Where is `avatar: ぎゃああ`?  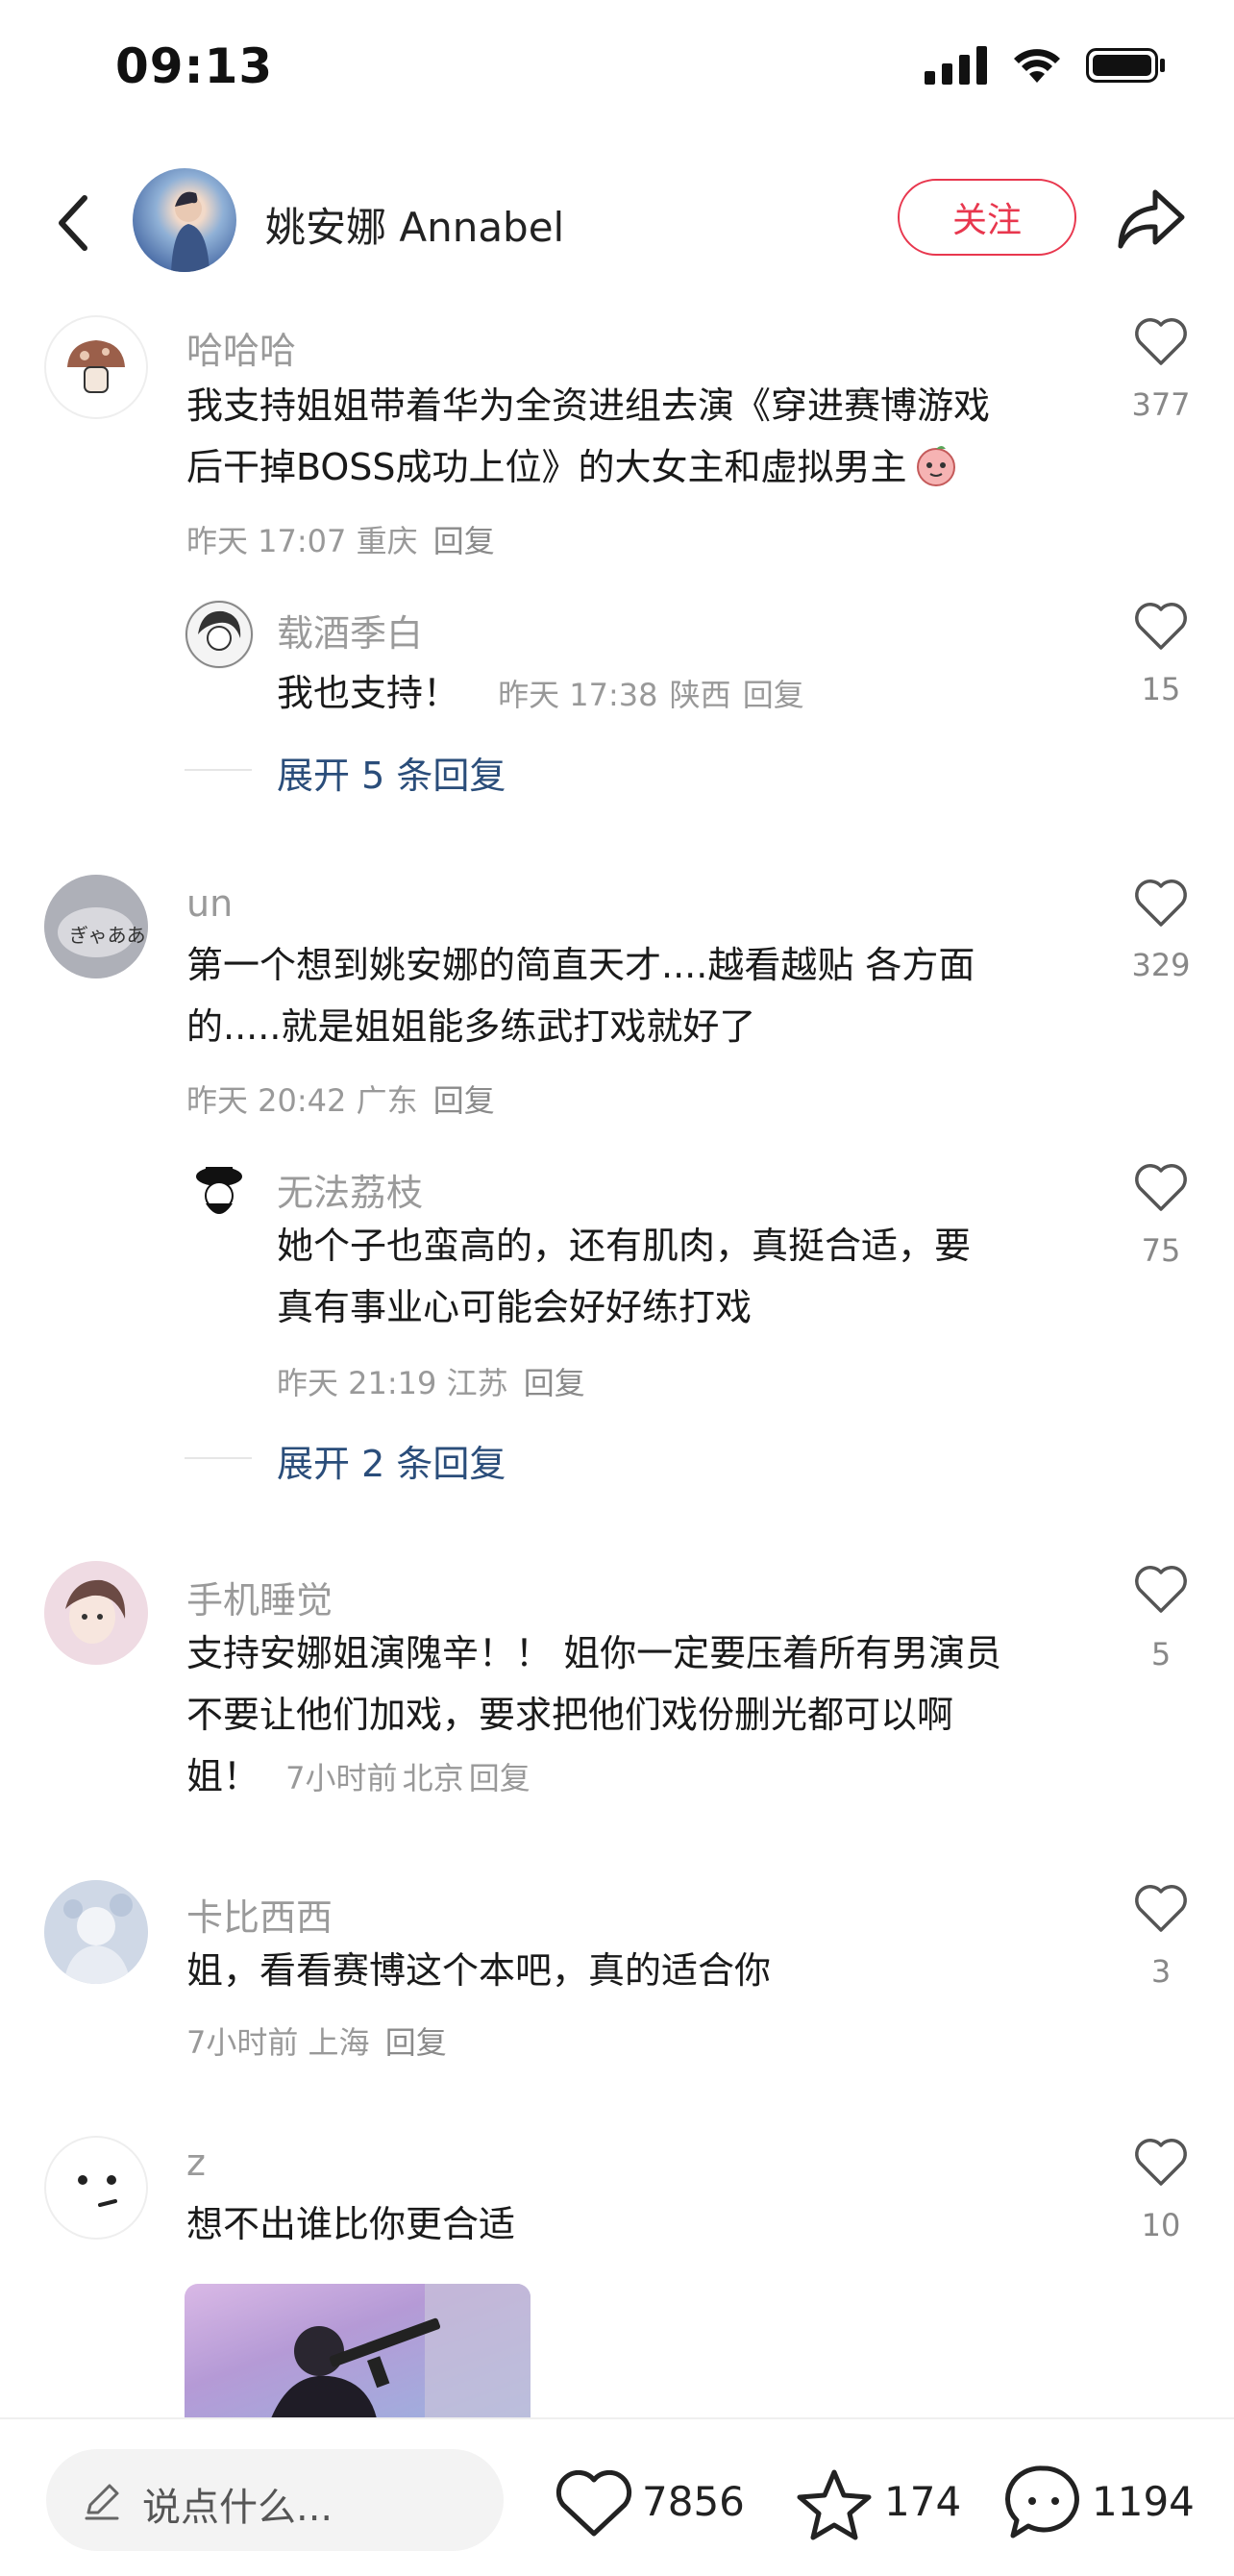
avatar: ぎゃああ is located at coordinates (96, 926).